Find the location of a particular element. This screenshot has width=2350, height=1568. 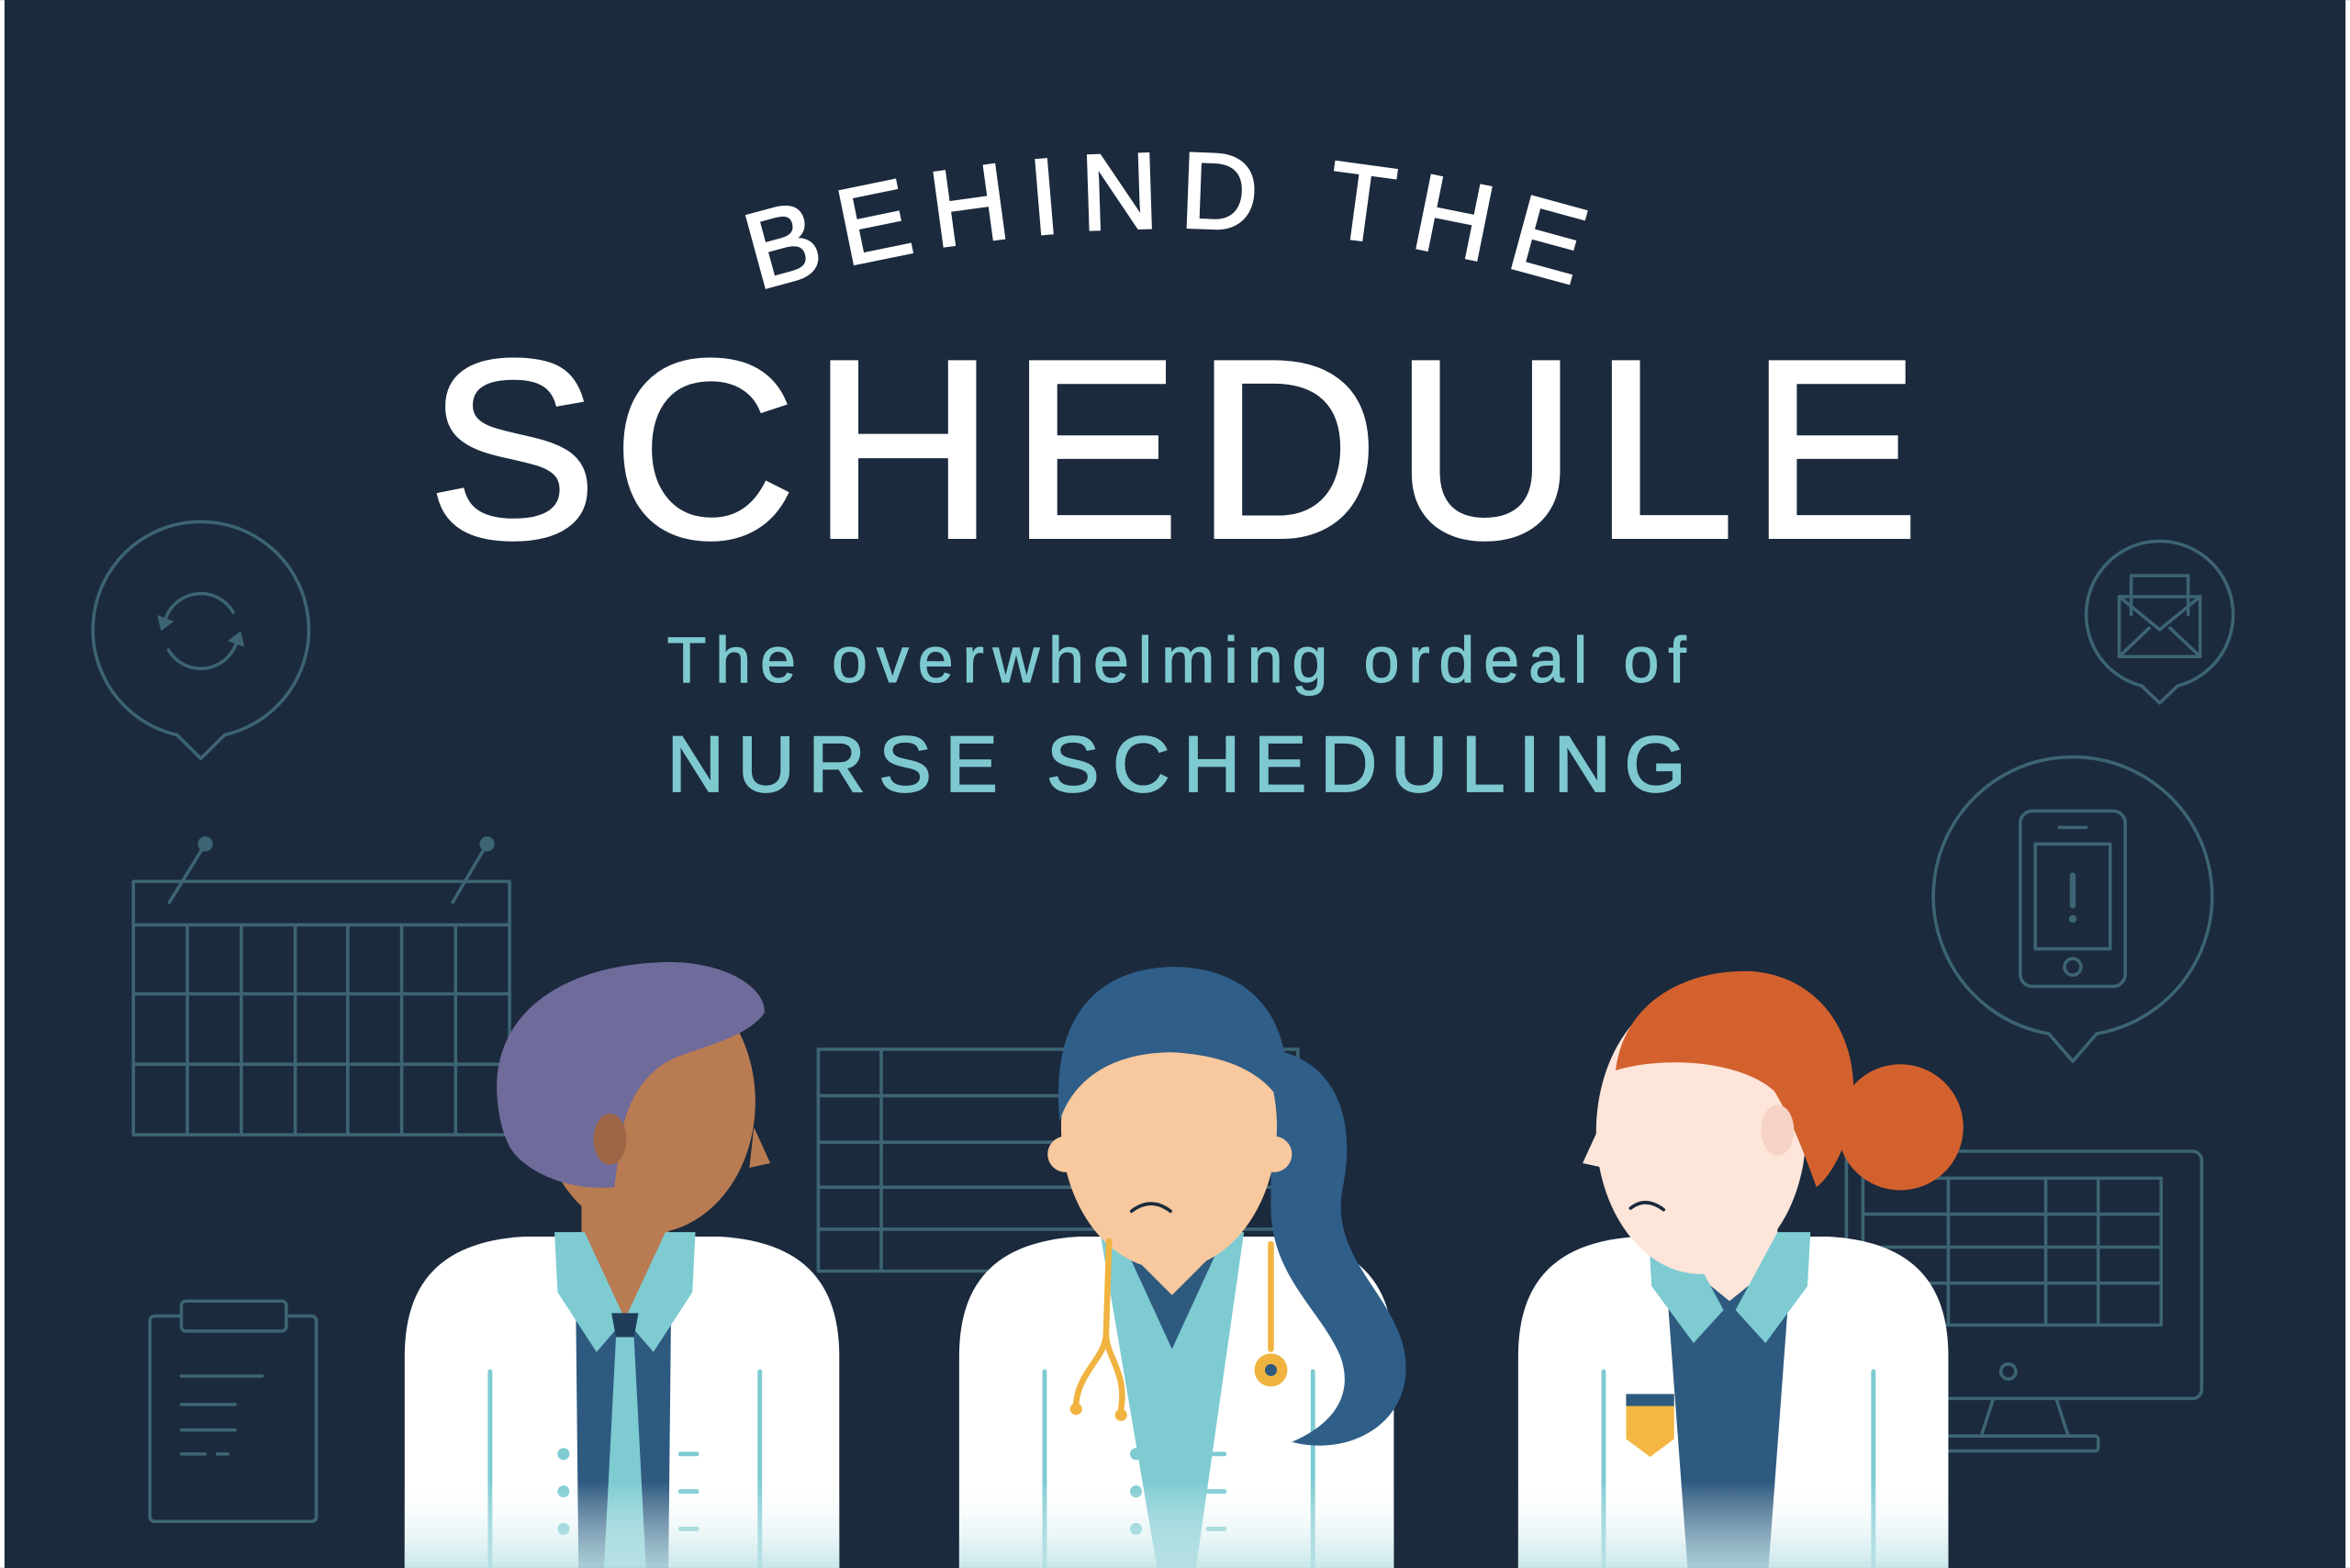

title-main: SCHEDULE is located at coordinates (1173, 449).